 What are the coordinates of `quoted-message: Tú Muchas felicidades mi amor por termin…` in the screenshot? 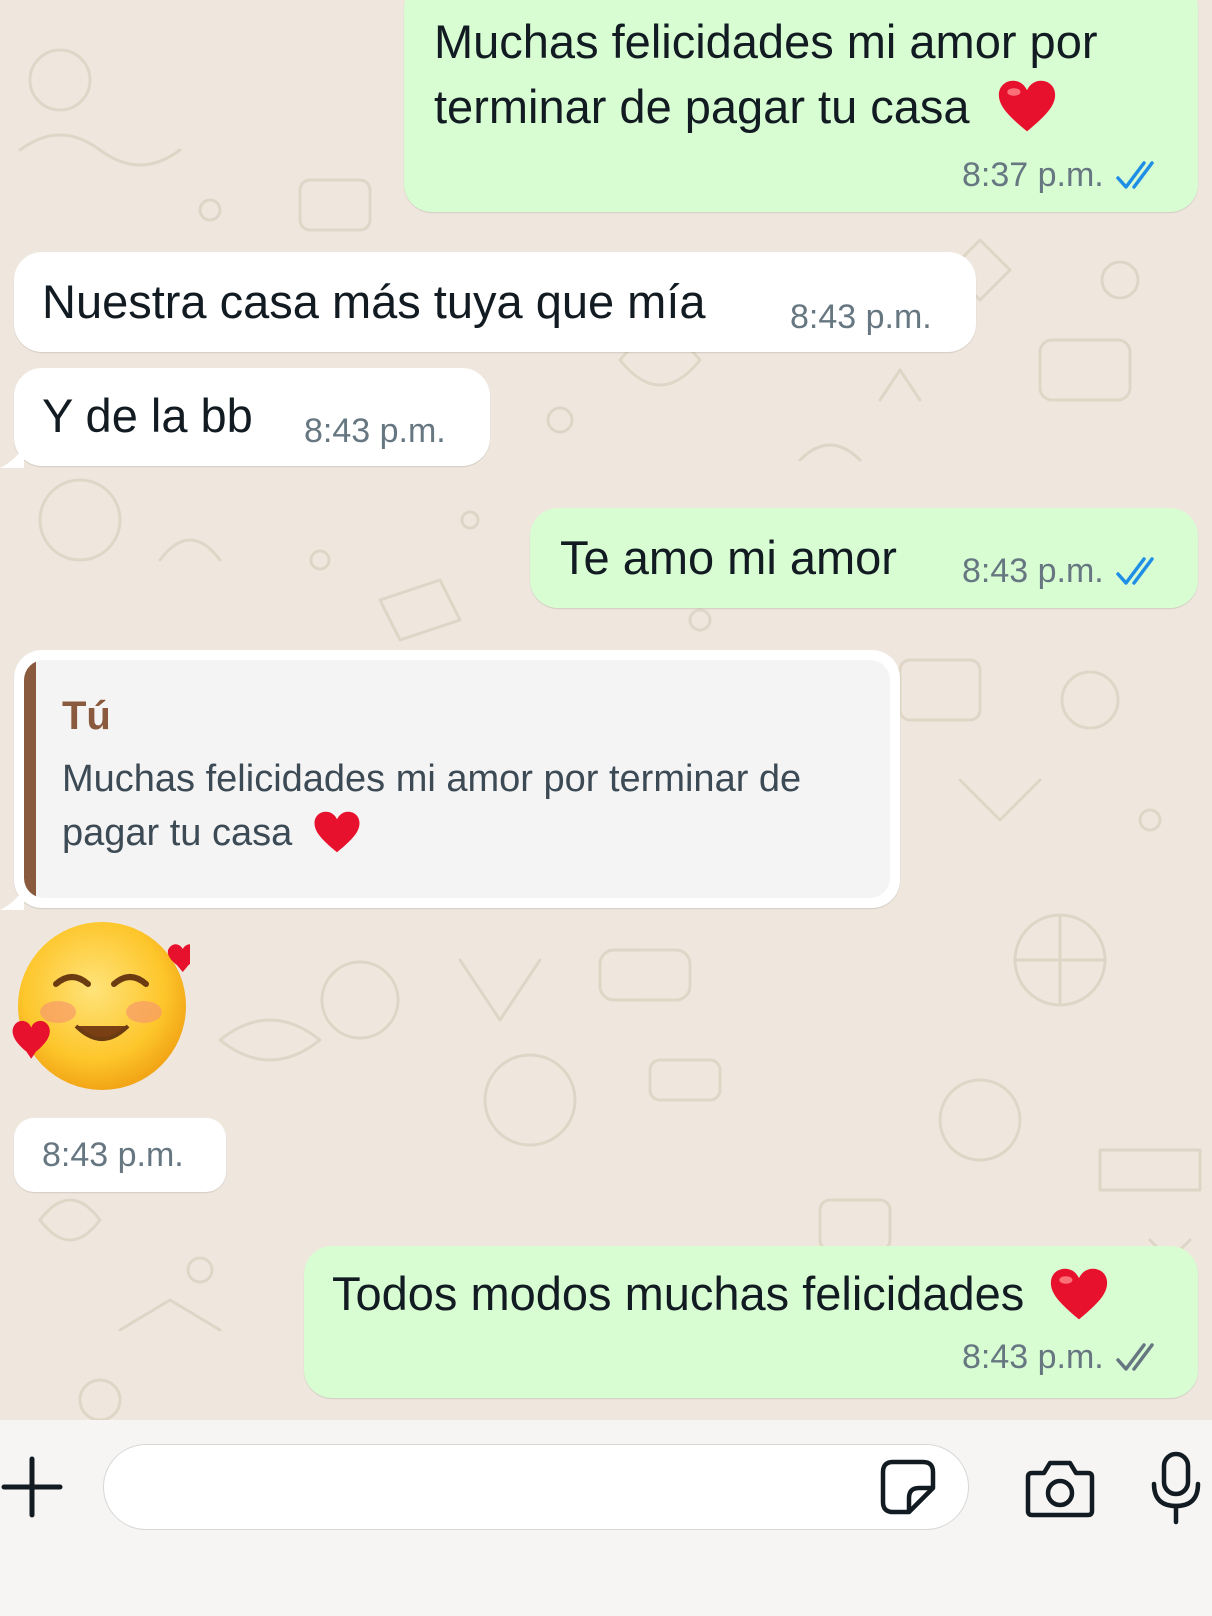 It's located at (457, 779).